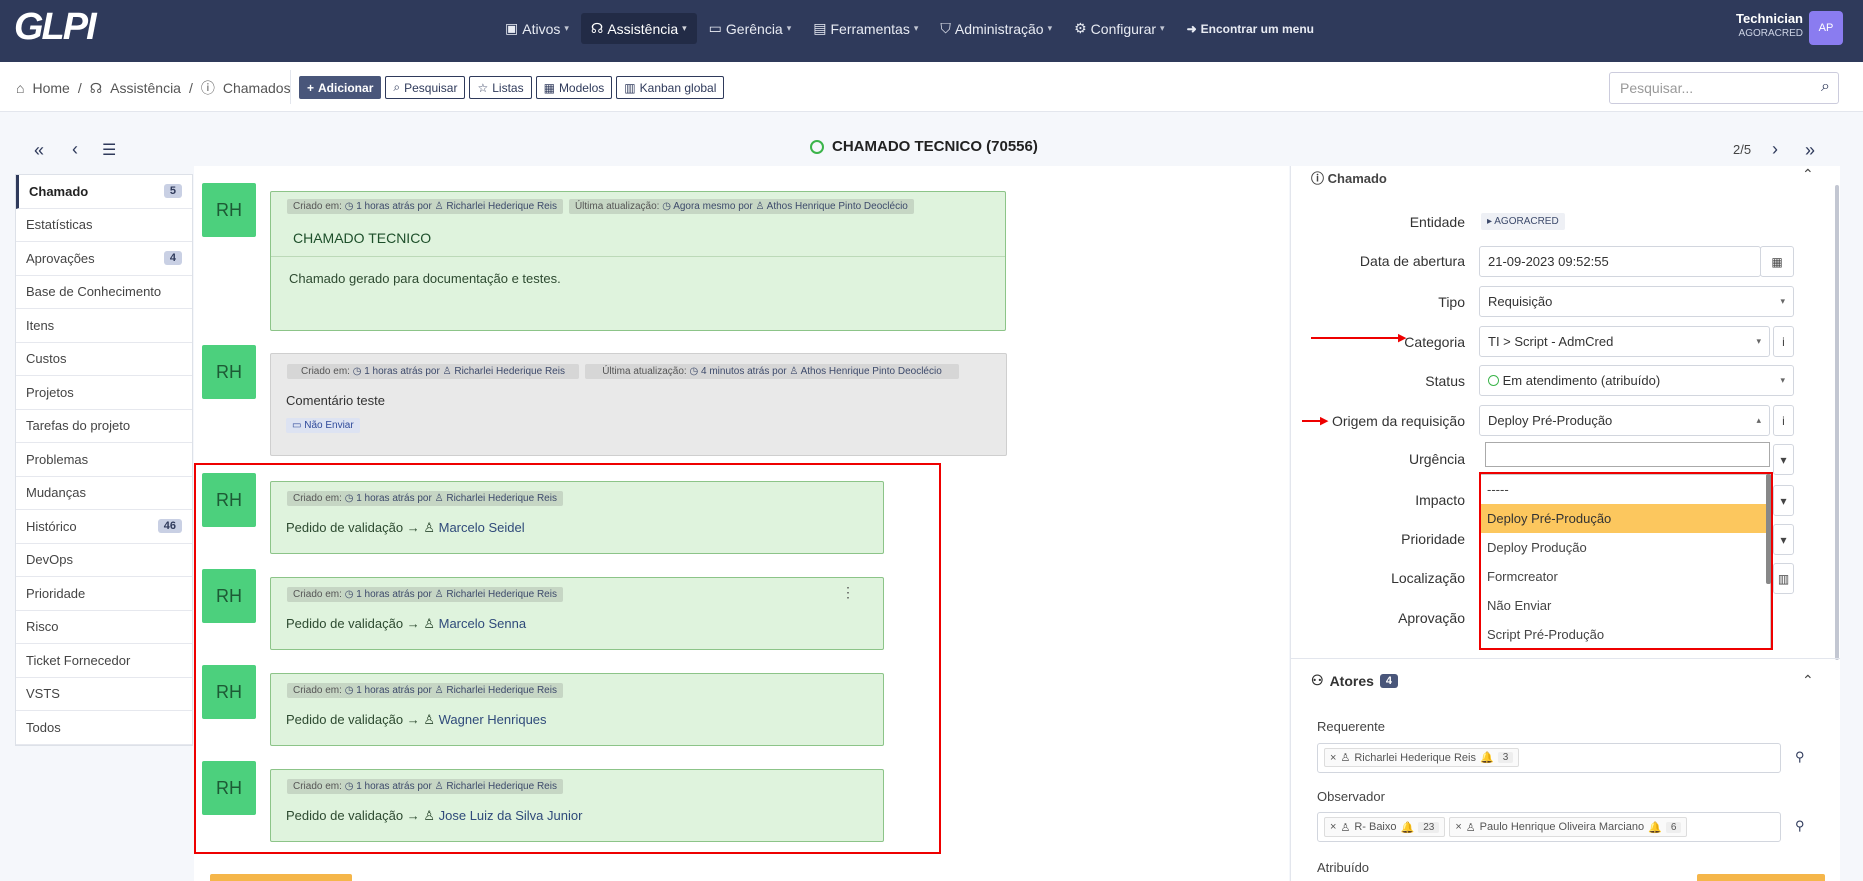 This screenshot has width=1863, height=881. Describe the element at coordinates (75, 149) in the screenshot. I see `prev-icon: ‹` at that location.